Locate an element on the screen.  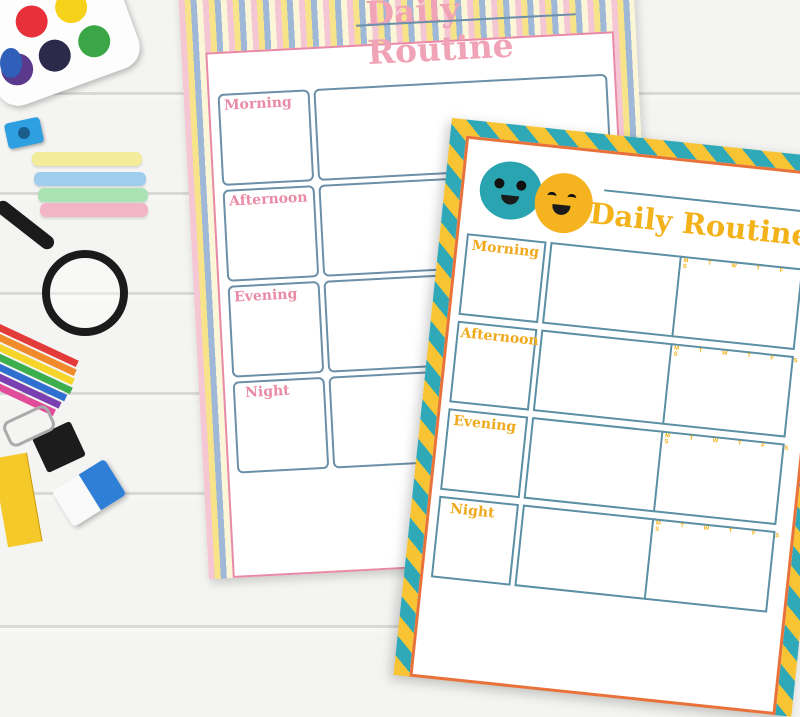
chalk-pink is located at coordinates (94, 210).